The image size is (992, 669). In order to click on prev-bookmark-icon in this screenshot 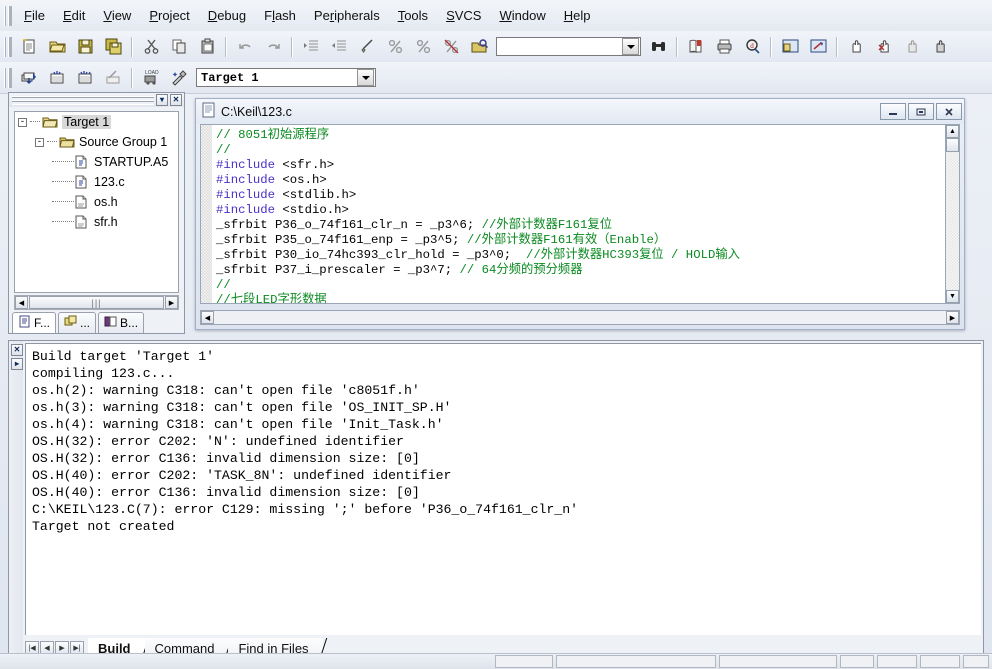, I will do `click(395, 47)`.